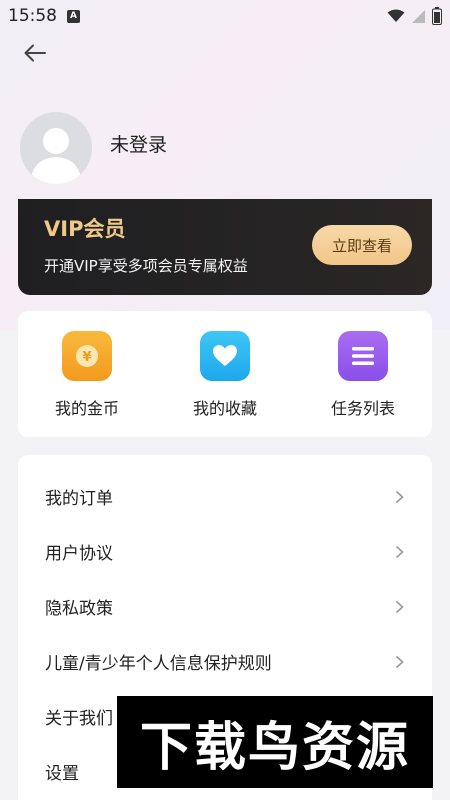 This screenshot has height=800, width=450. I want to click on coin-icon: ¥, so click(87, 356).